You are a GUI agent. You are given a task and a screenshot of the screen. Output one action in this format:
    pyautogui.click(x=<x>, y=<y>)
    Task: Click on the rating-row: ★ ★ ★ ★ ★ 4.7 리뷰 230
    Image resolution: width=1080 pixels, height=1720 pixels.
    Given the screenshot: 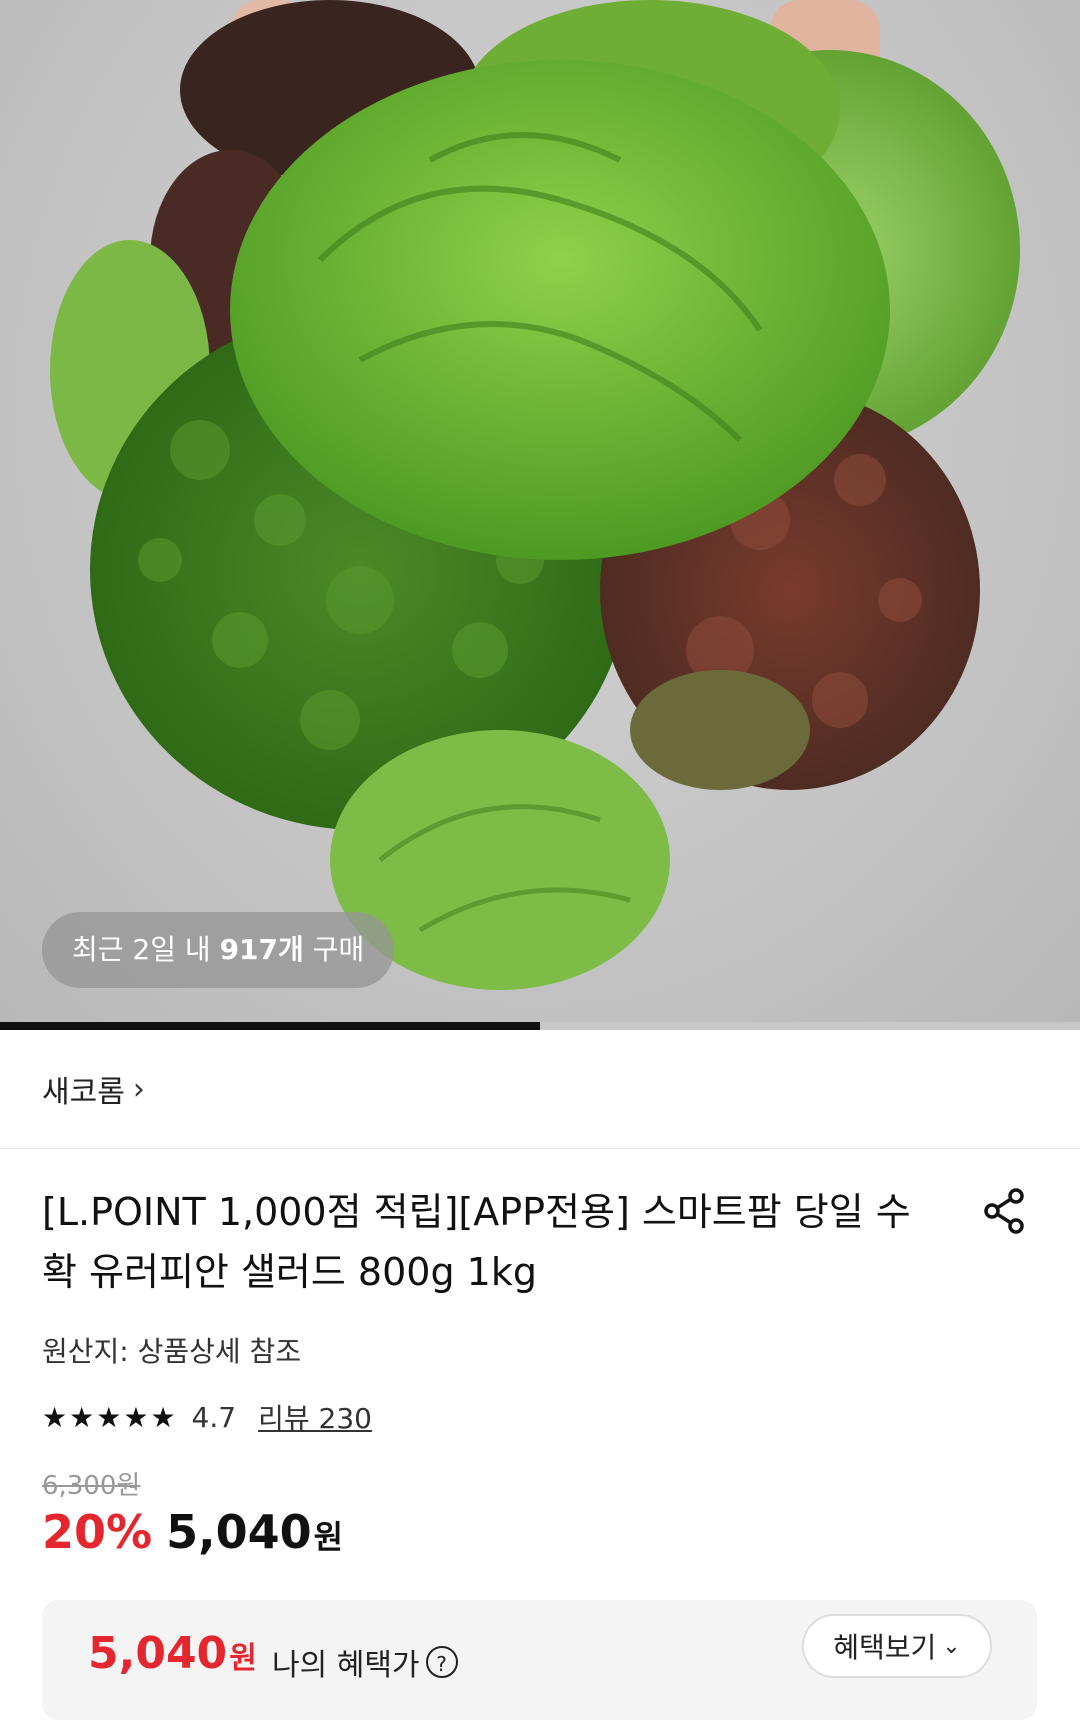 What is the action you would take?
    pyautogui.click(x=207, y=1417)
    